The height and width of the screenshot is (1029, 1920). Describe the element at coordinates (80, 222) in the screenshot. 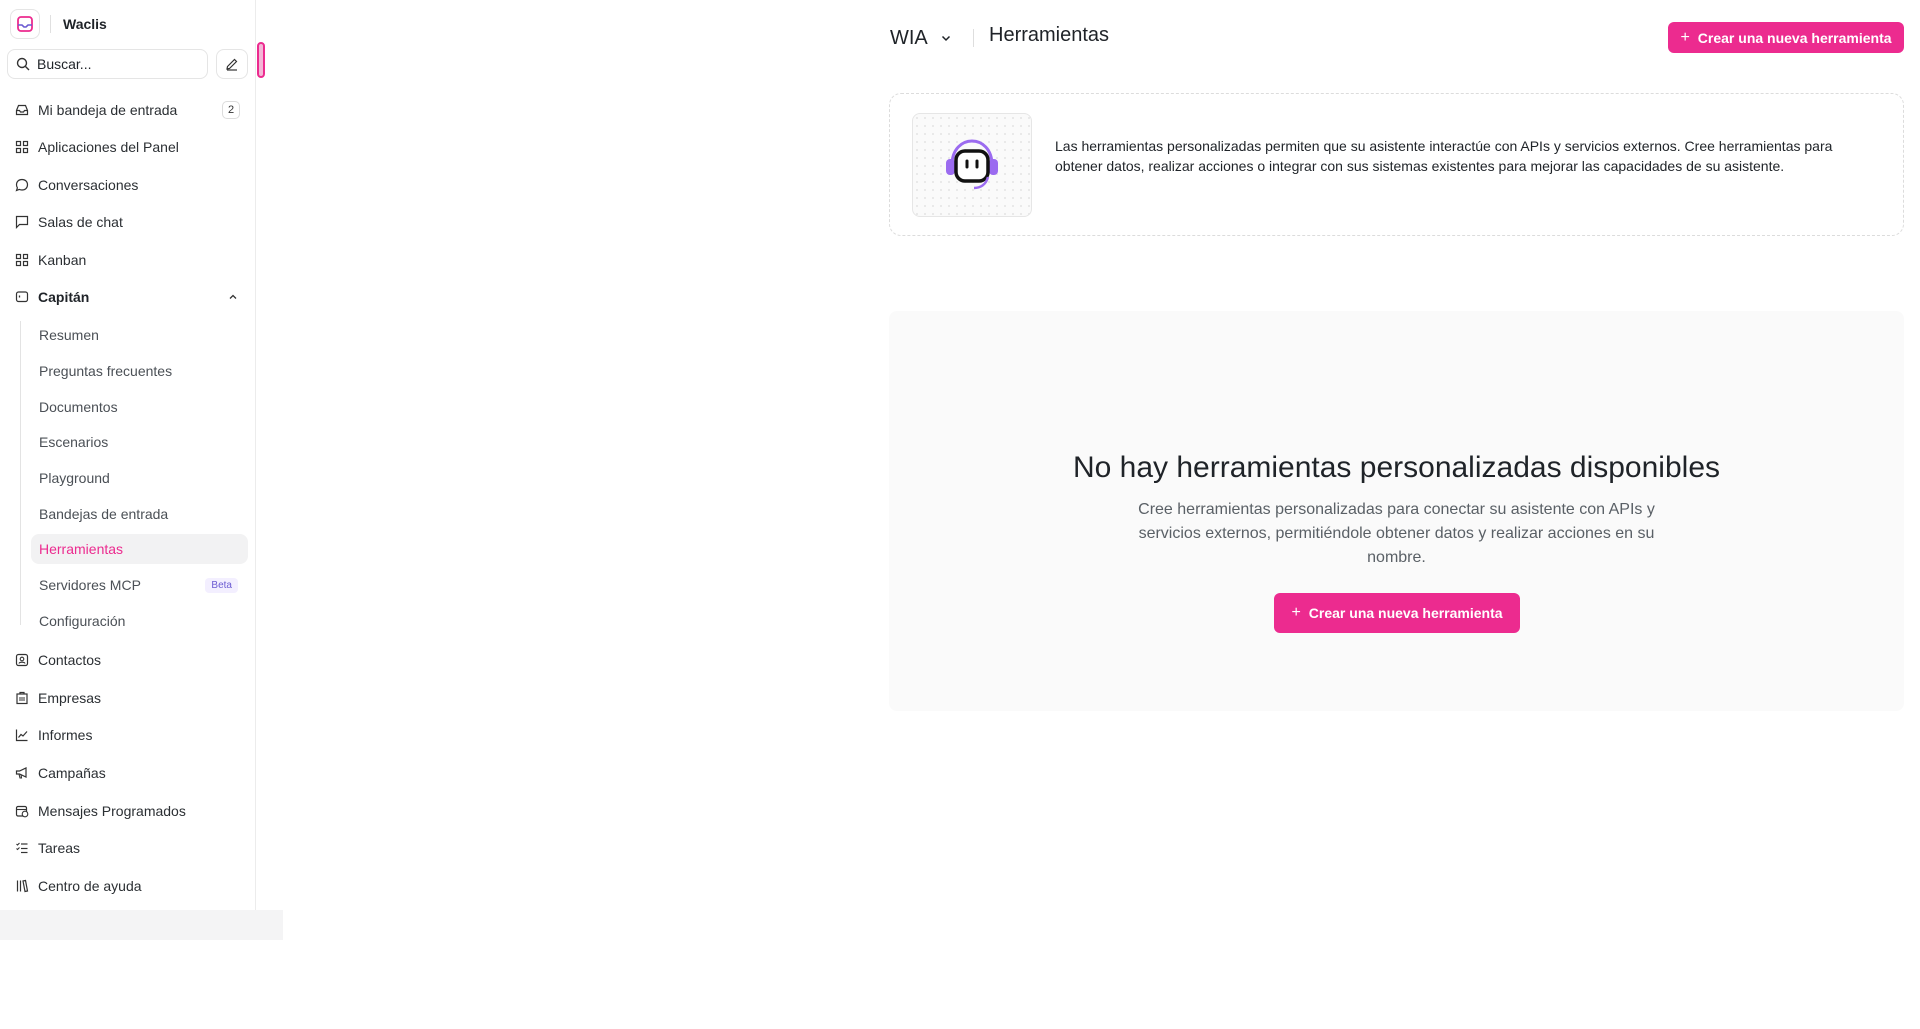

I see `sidebar-item-label: Salas de chat` at that location.